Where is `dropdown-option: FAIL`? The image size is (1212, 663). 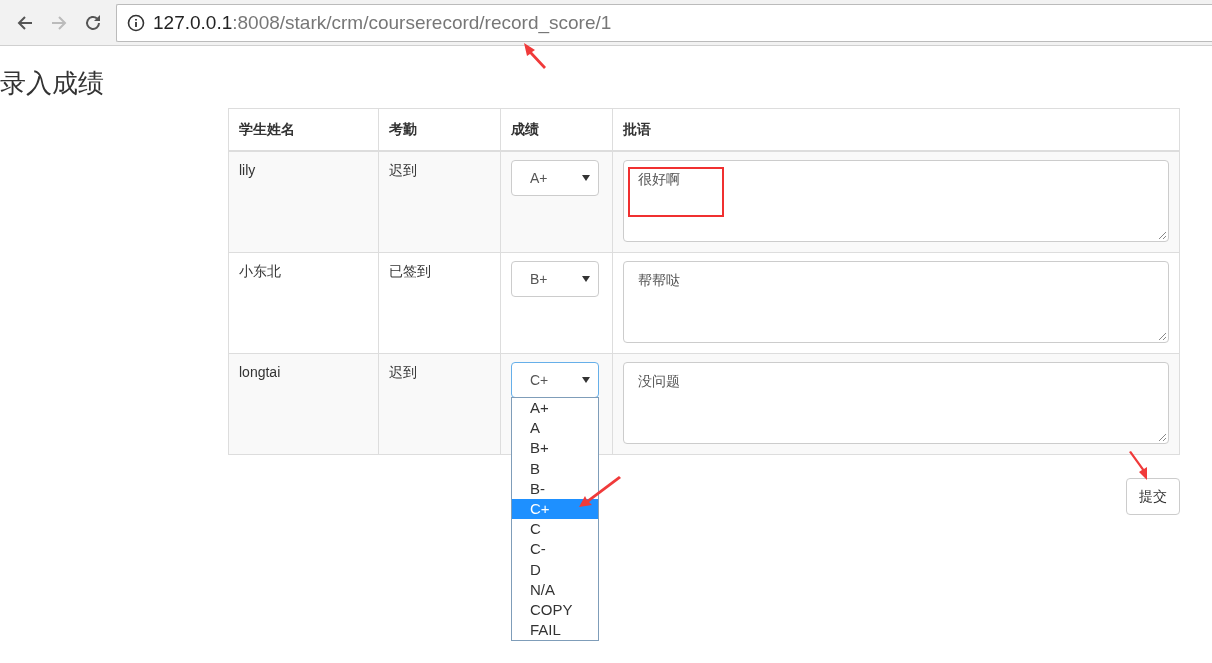 dropdown-option: FAIL is located at coordinates (555, 630).